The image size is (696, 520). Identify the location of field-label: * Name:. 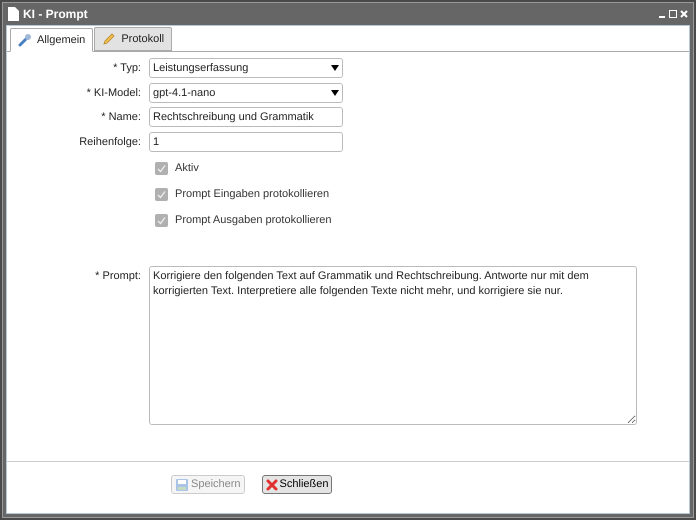
(121, 117).